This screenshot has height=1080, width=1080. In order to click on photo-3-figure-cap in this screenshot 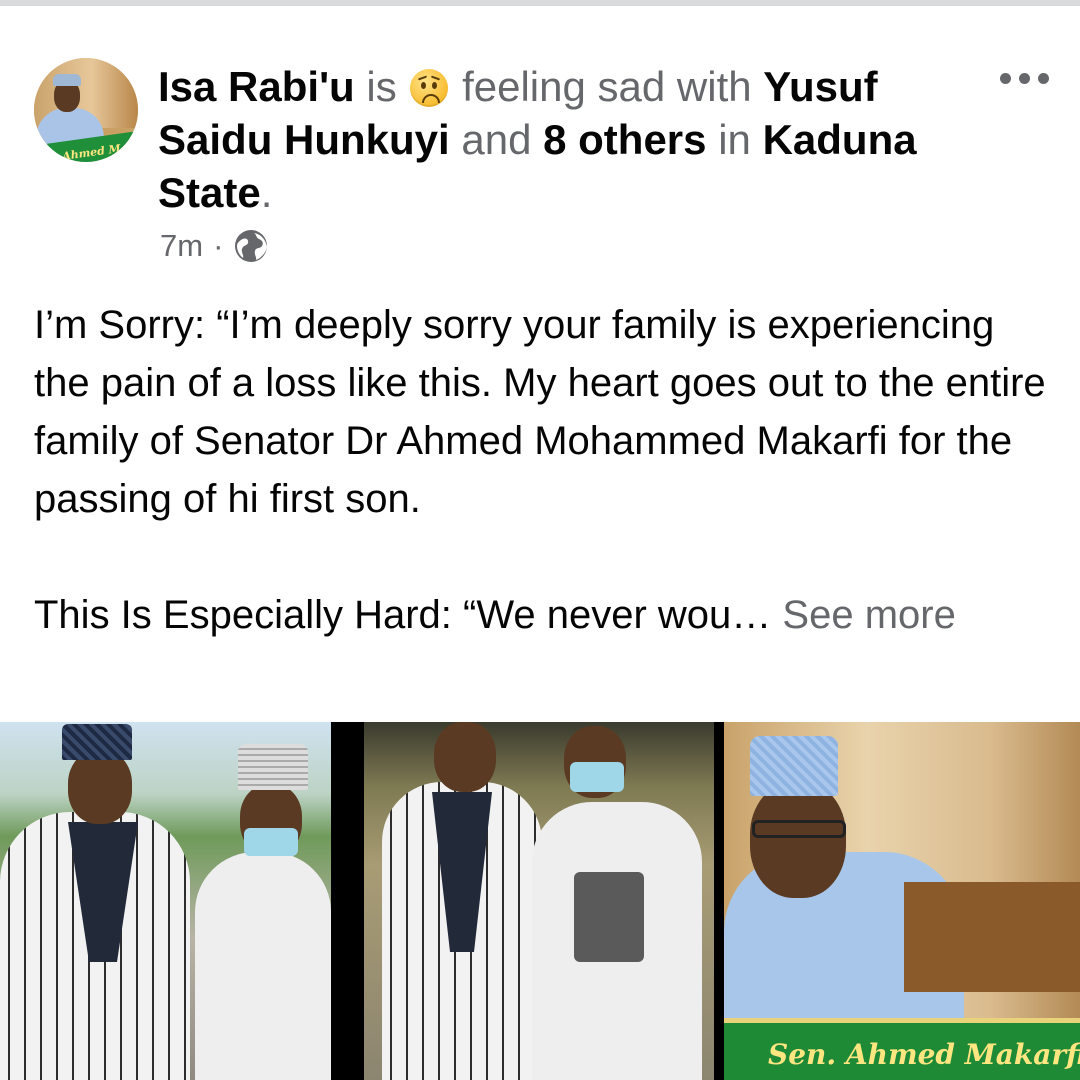, I will do `click(794, 766)`.